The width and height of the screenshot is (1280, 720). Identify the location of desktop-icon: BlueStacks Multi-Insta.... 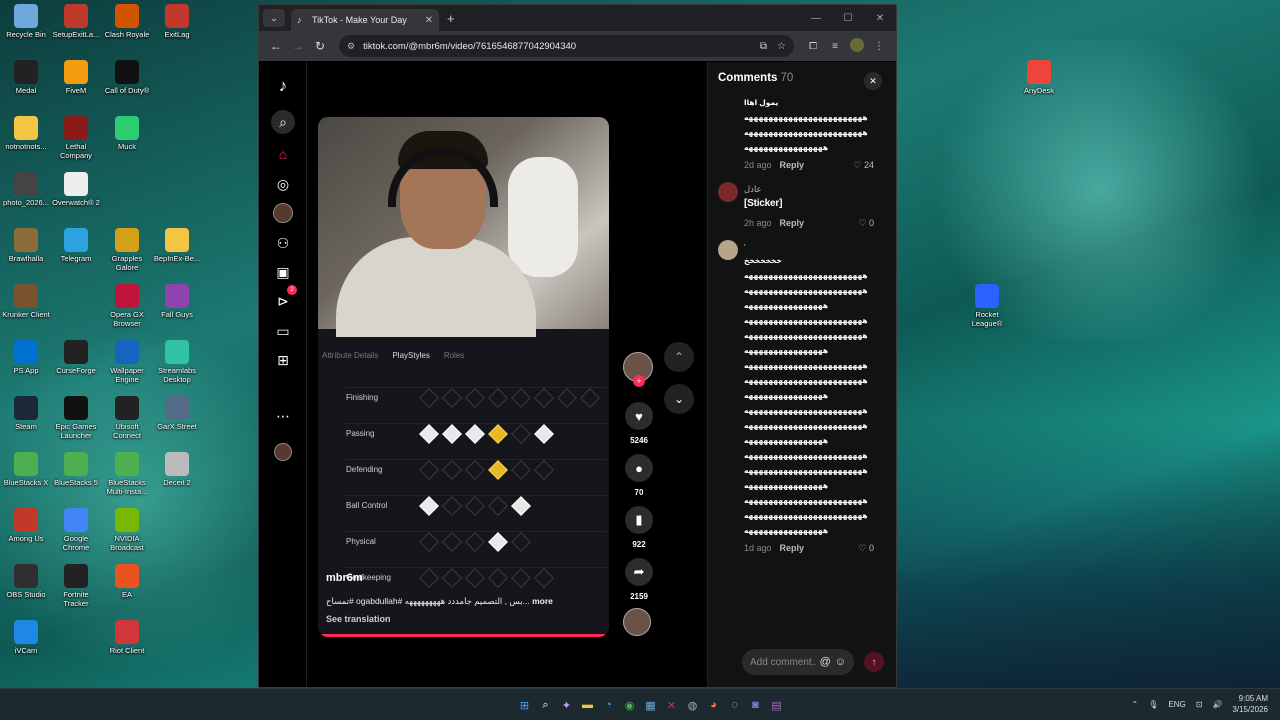
(127, 474).